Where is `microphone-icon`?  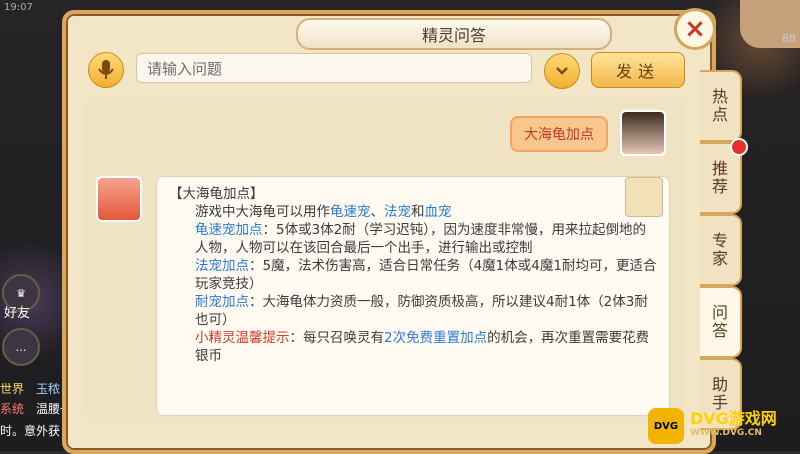 microphone-icon is located at coordinates (106, 69).